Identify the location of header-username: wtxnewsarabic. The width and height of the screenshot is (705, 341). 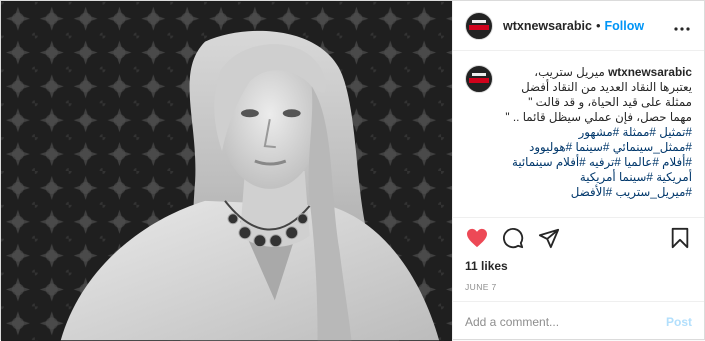
(547, 26).